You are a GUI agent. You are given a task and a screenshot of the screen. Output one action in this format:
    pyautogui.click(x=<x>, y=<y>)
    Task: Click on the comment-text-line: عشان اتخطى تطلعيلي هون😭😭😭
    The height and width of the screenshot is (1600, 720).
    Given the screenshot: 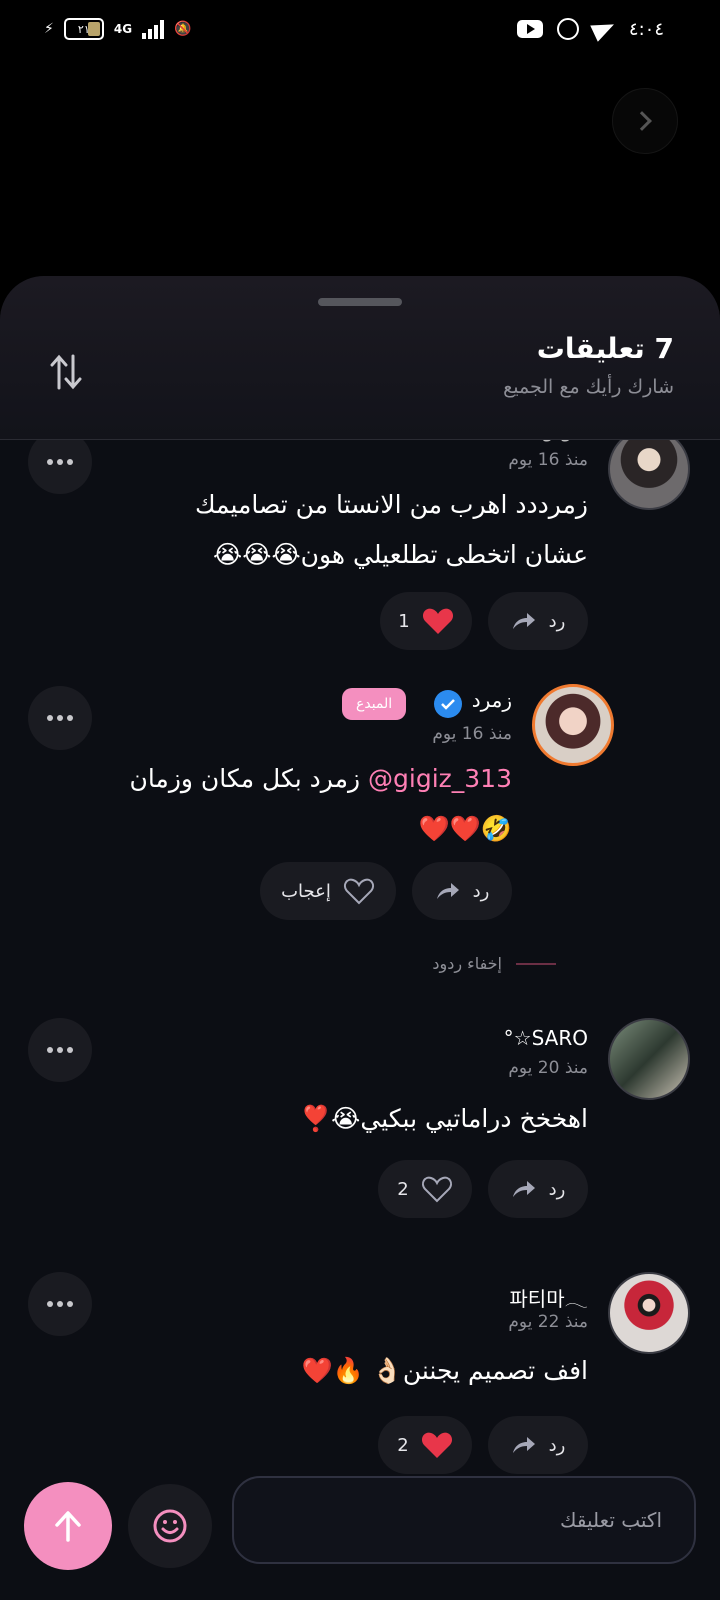 What is the action you would take?
    pyautogui.click(x=400, y=554)
    